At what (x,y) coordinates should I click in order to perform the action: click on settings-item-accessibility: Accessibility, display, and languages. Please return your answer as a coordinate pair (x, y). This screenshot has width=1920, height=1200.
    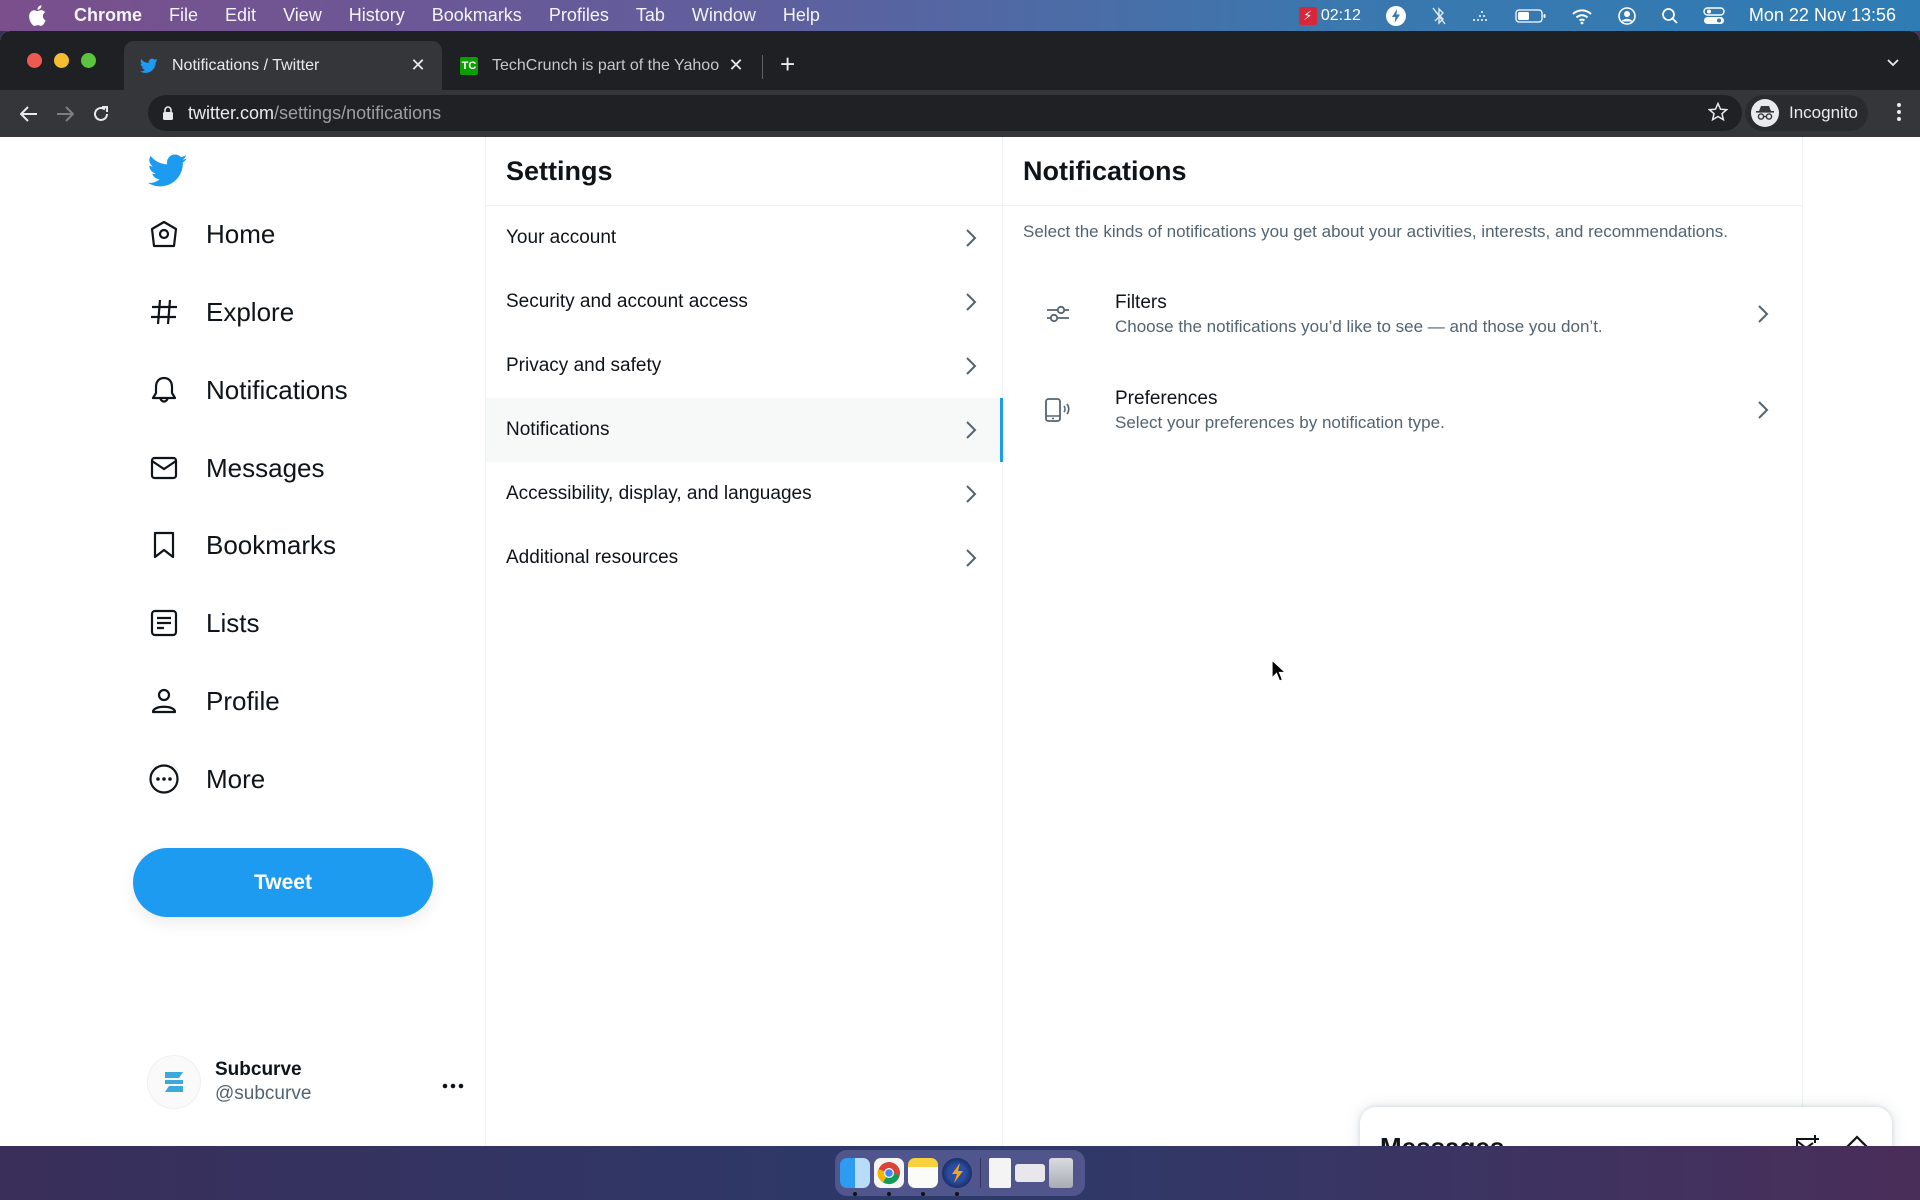
    Looking at the image, I should click on (744, 494).